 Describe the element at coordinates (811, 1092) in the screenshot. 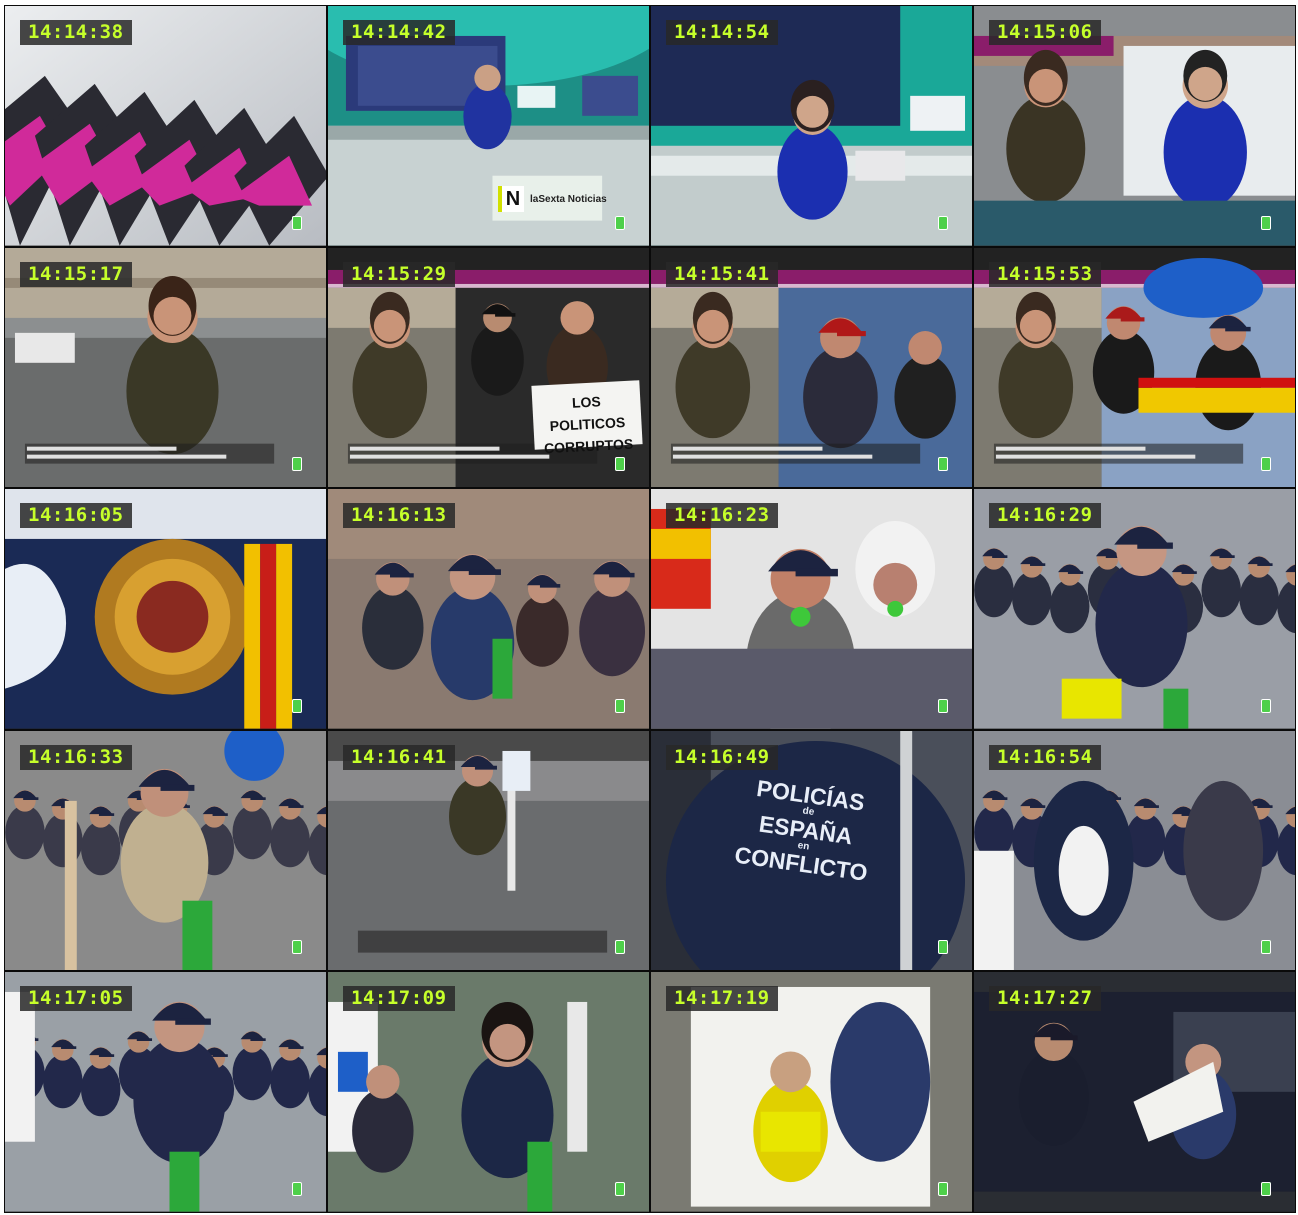

I see `video-frame: 14:17:19` at that location.